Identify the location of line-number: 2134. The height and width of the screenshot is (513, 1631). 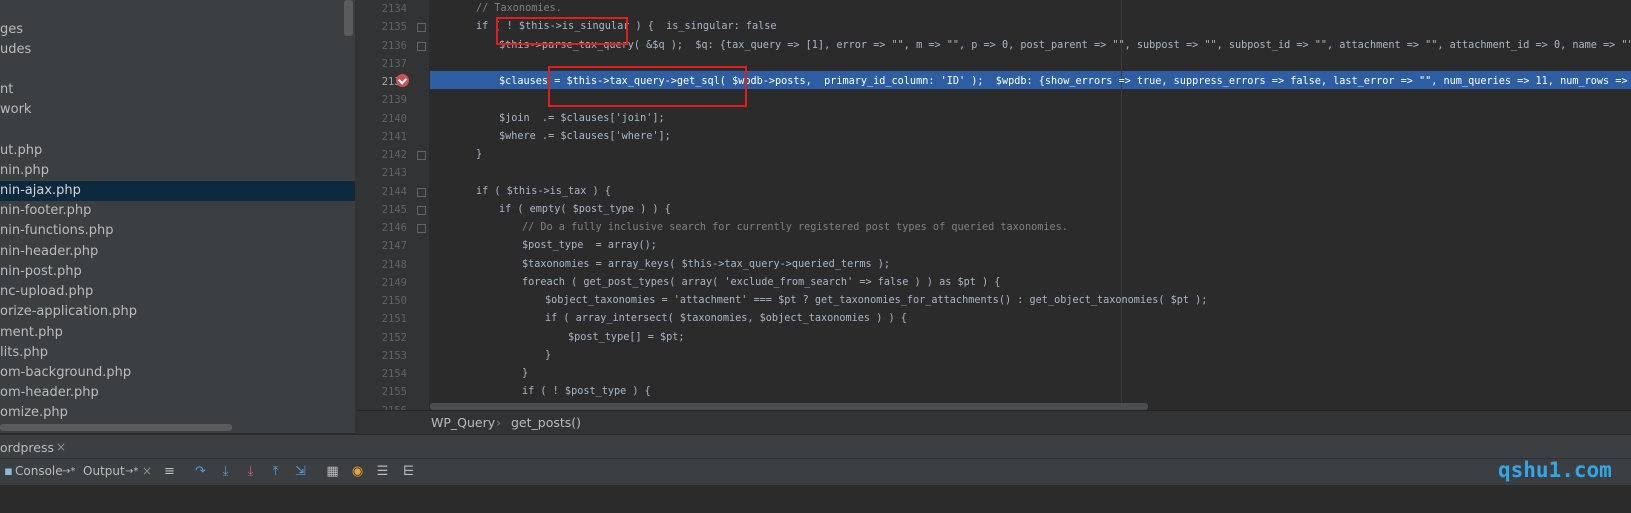
(394, 9).